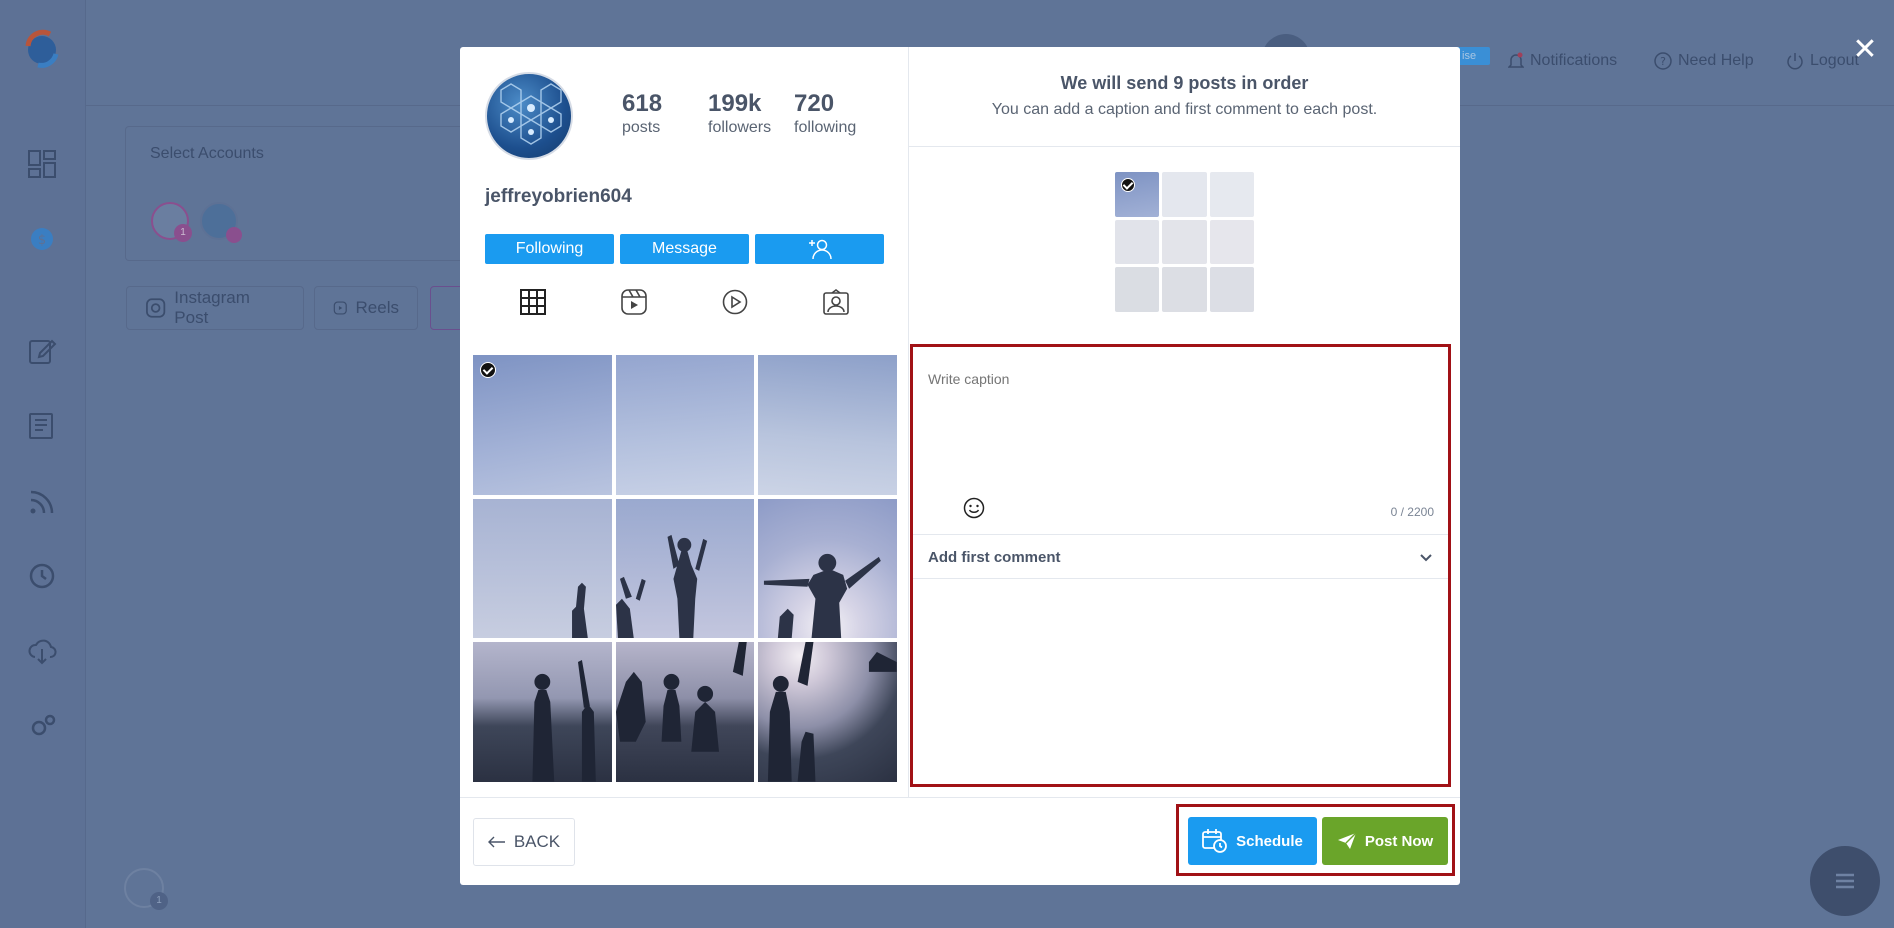 Image resolution: width=1894 pixels, height=928 pixels. I want to click on tab-reels-icon, so click(634, 302).